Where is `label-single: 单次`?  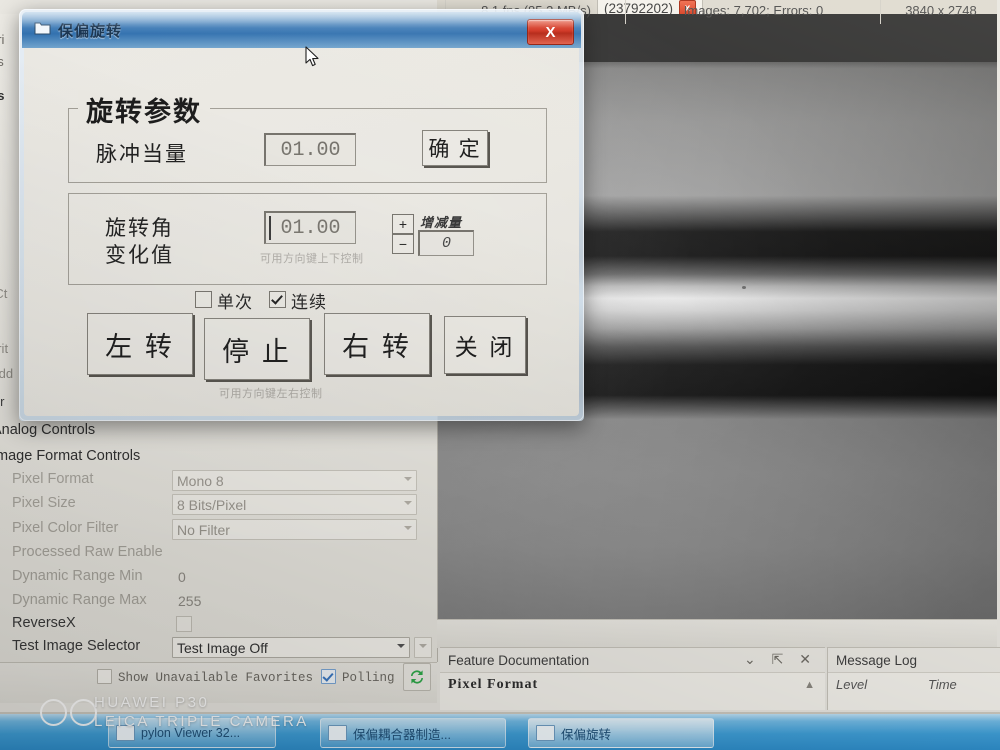 label-single: 单次 is located at coordinates (235, 302).